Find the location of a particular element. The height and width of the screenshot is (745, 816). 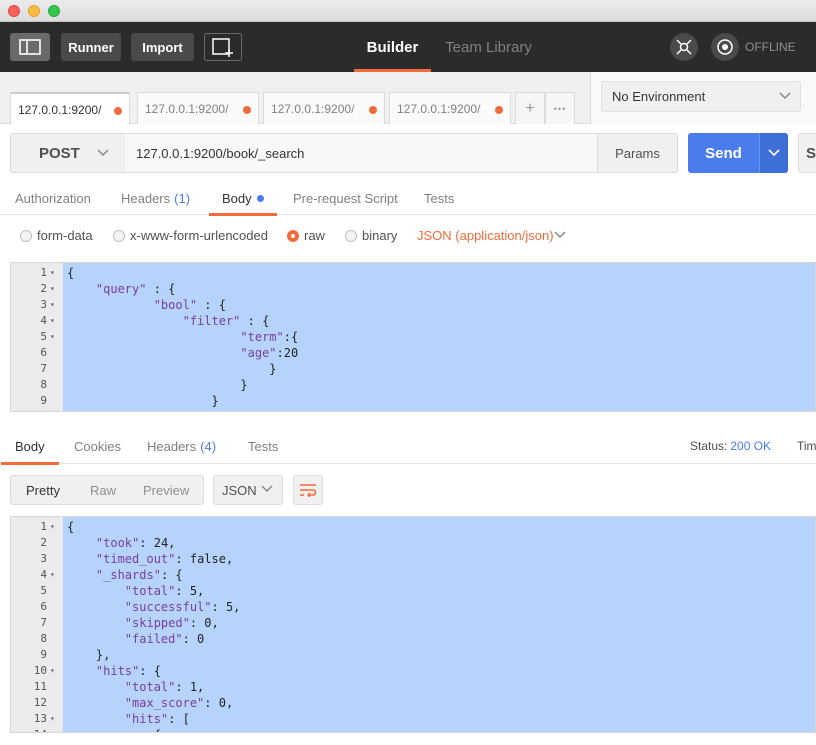

tab-headers: Headers (1) is located at coordinates (155, 198).